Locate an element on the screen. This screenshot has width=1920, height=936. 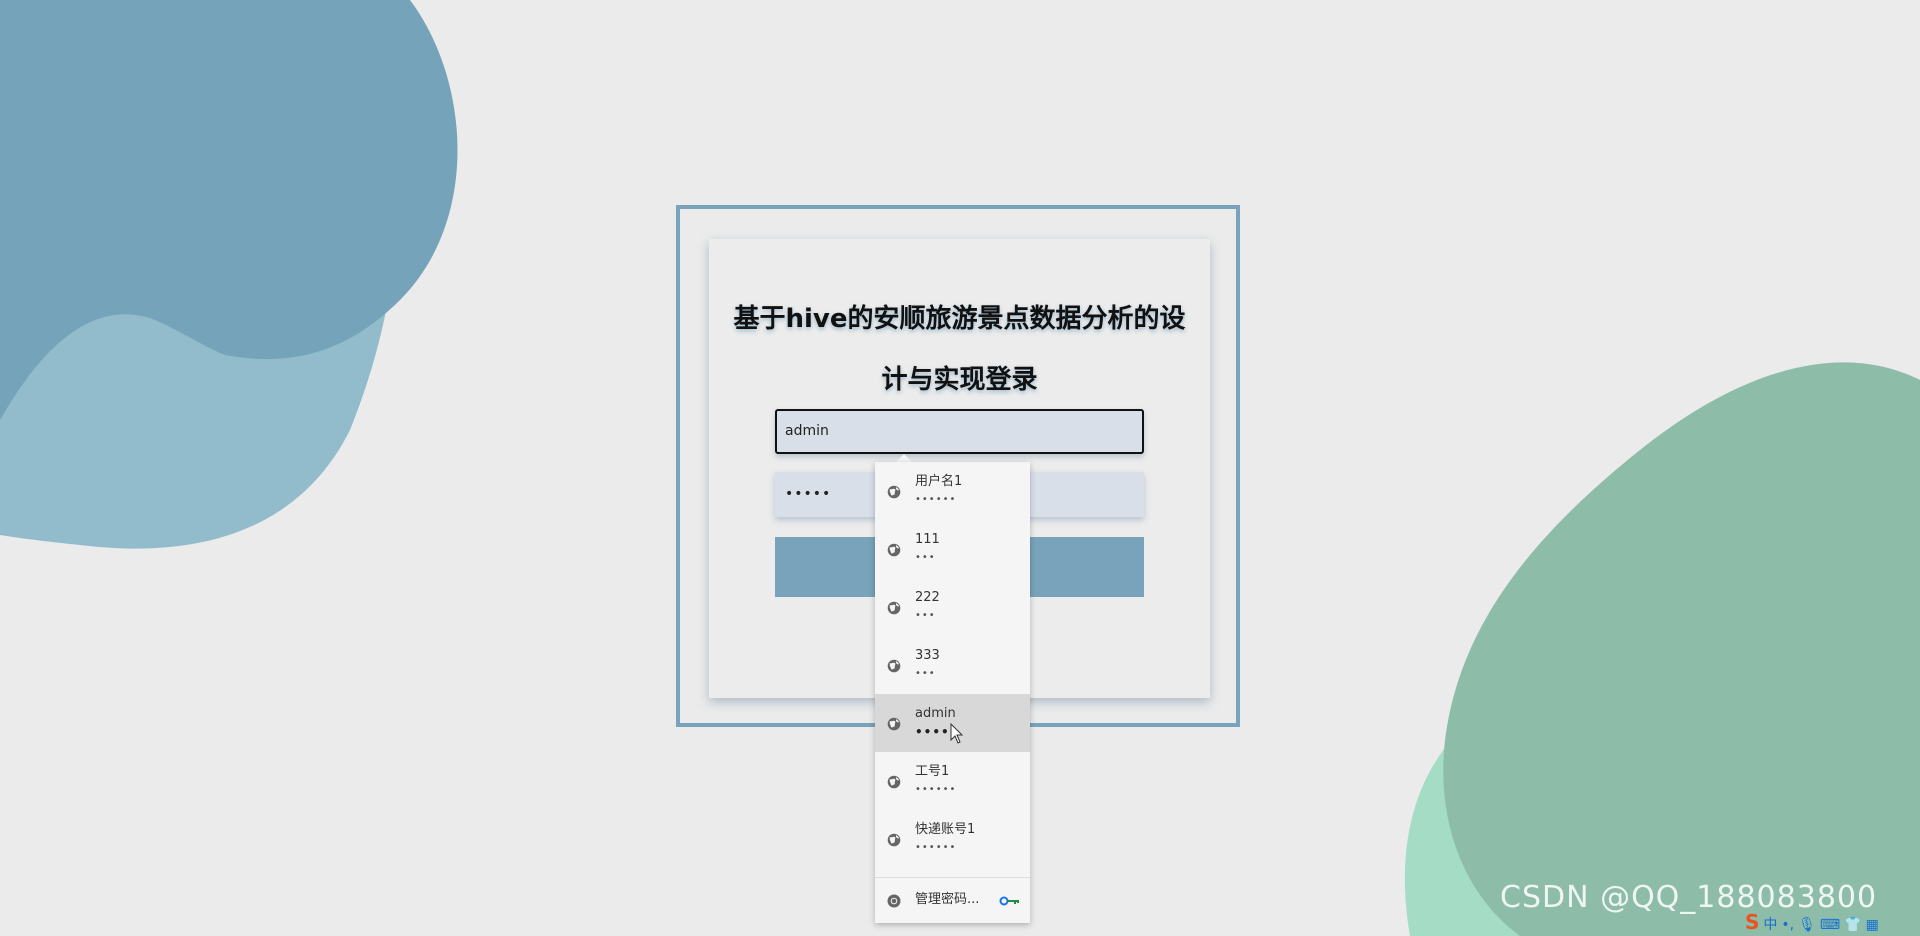
grid-menu-icon: ▦ is located at coordinates (1872, 925).